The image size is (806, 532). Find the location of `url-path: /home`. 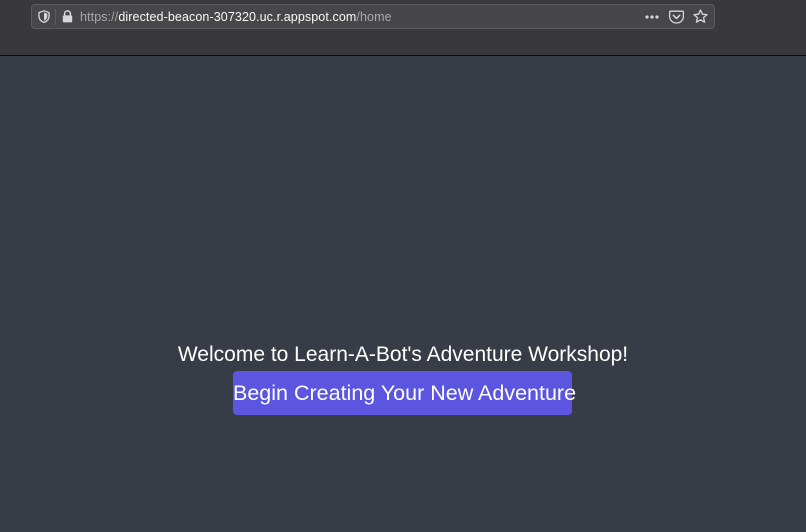

url-path: /home is located at coordinates (374, 16).